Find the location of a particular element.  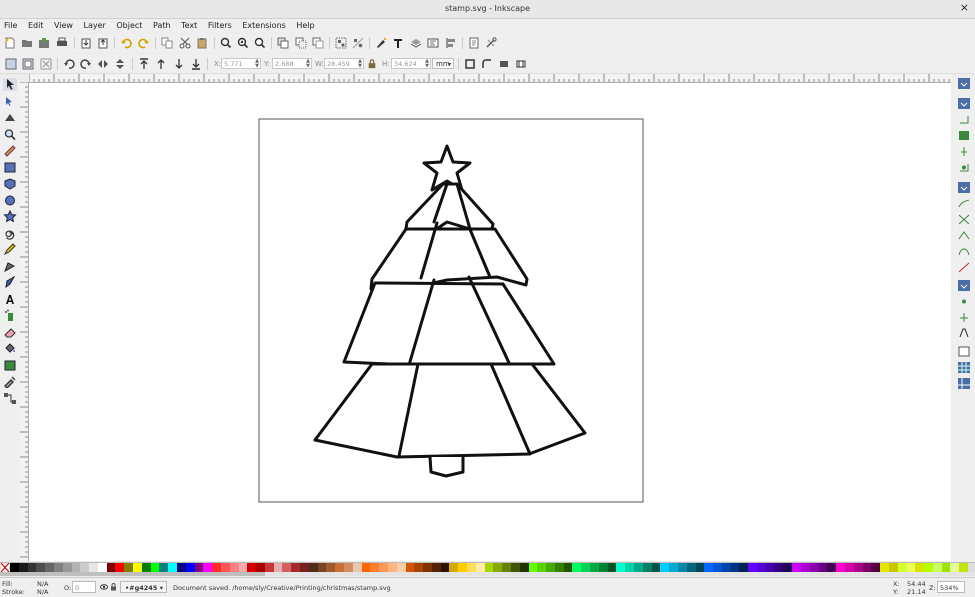

connector-tool-icon is located at coordinates (10, 398).